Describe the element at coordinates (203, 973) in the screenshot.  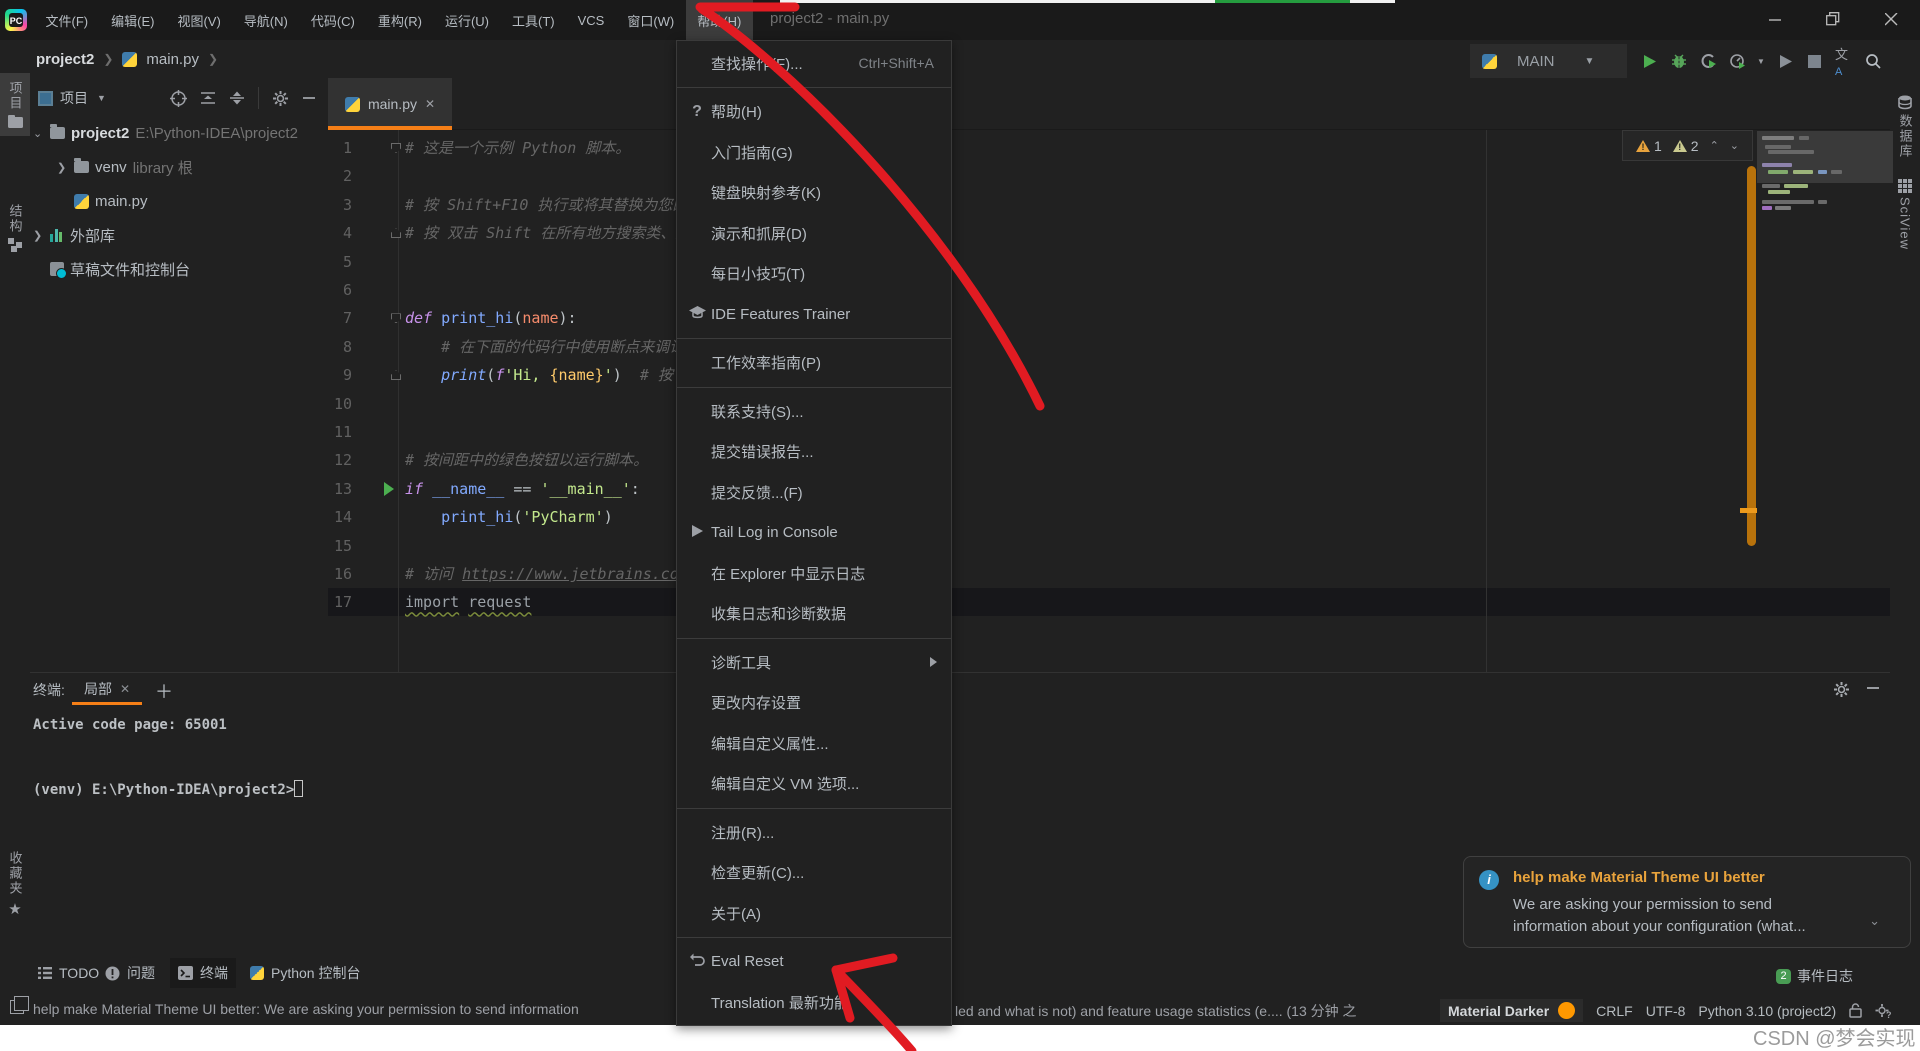
I see `tool-window-button-终端: 终端` at that location.